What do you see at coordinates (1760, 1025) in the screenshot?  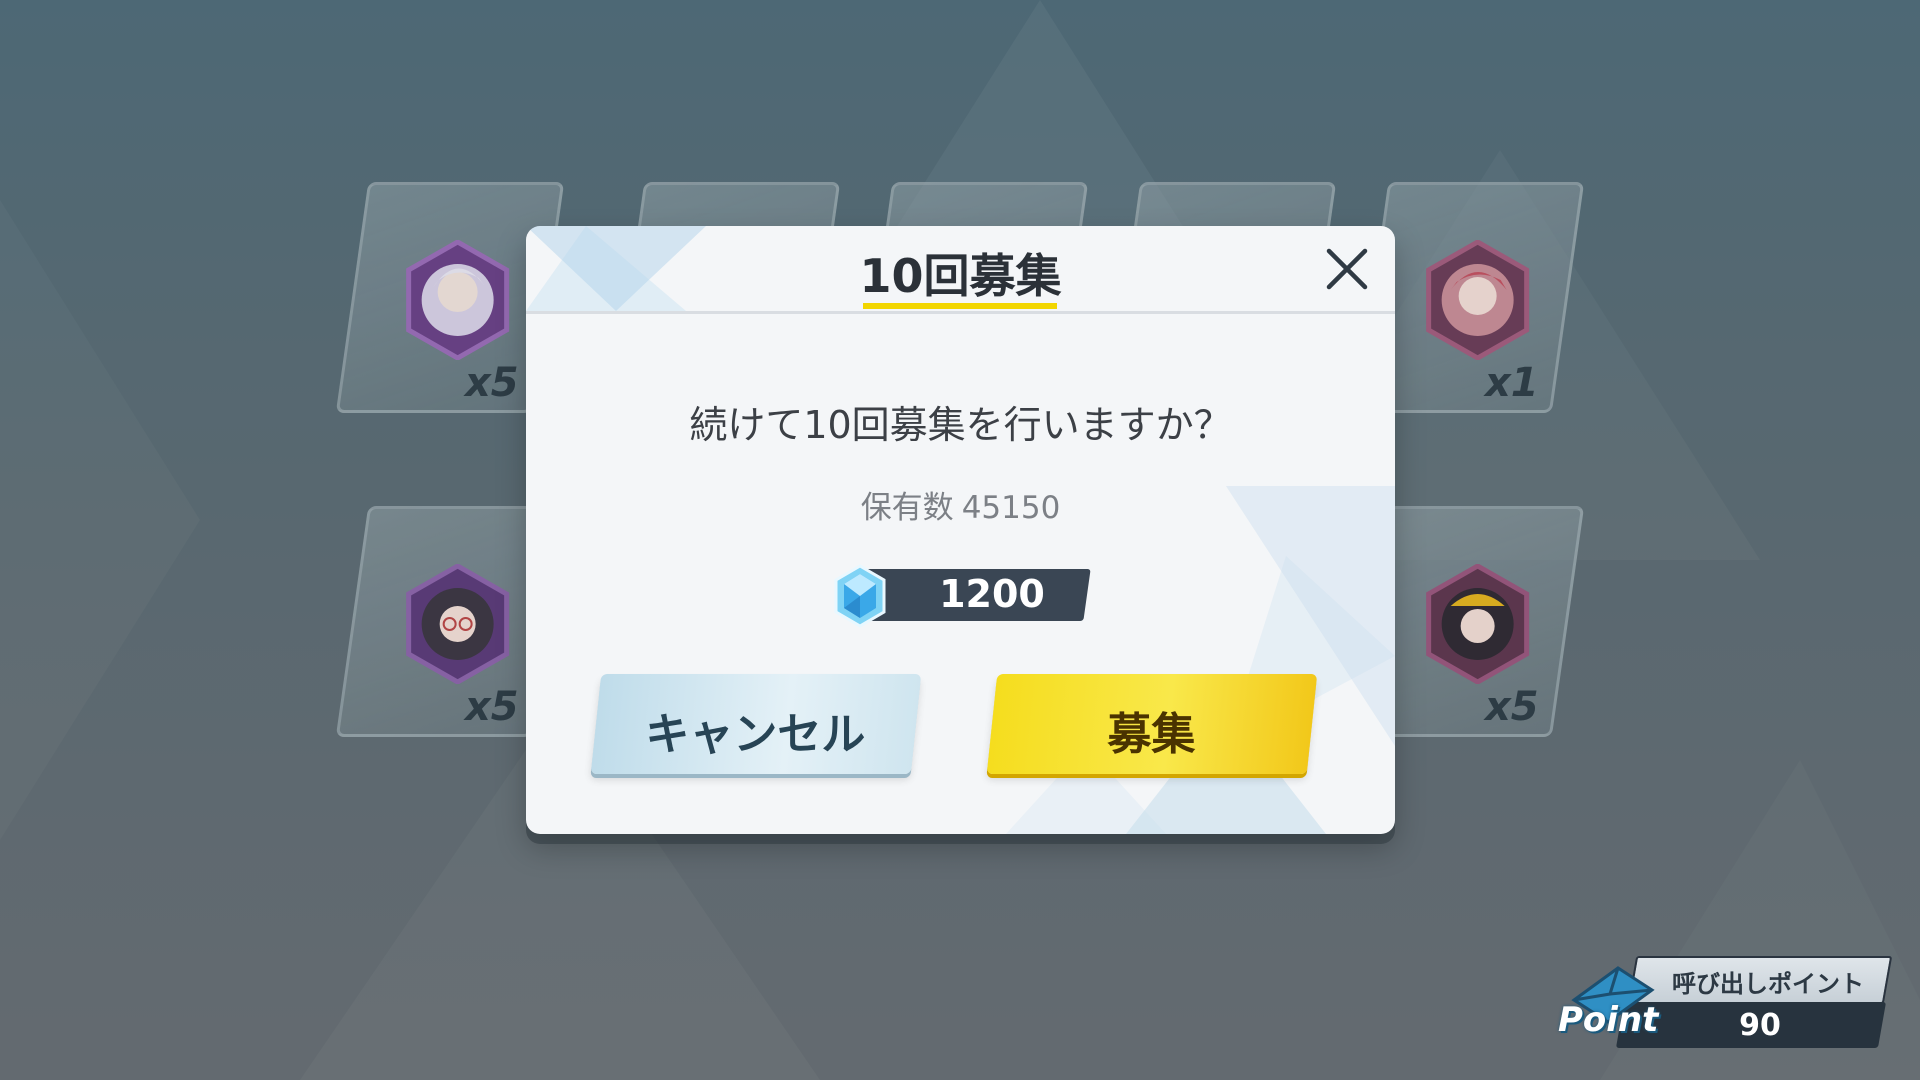 I see `point-value: 90` at bounding box center [1760, 1025].